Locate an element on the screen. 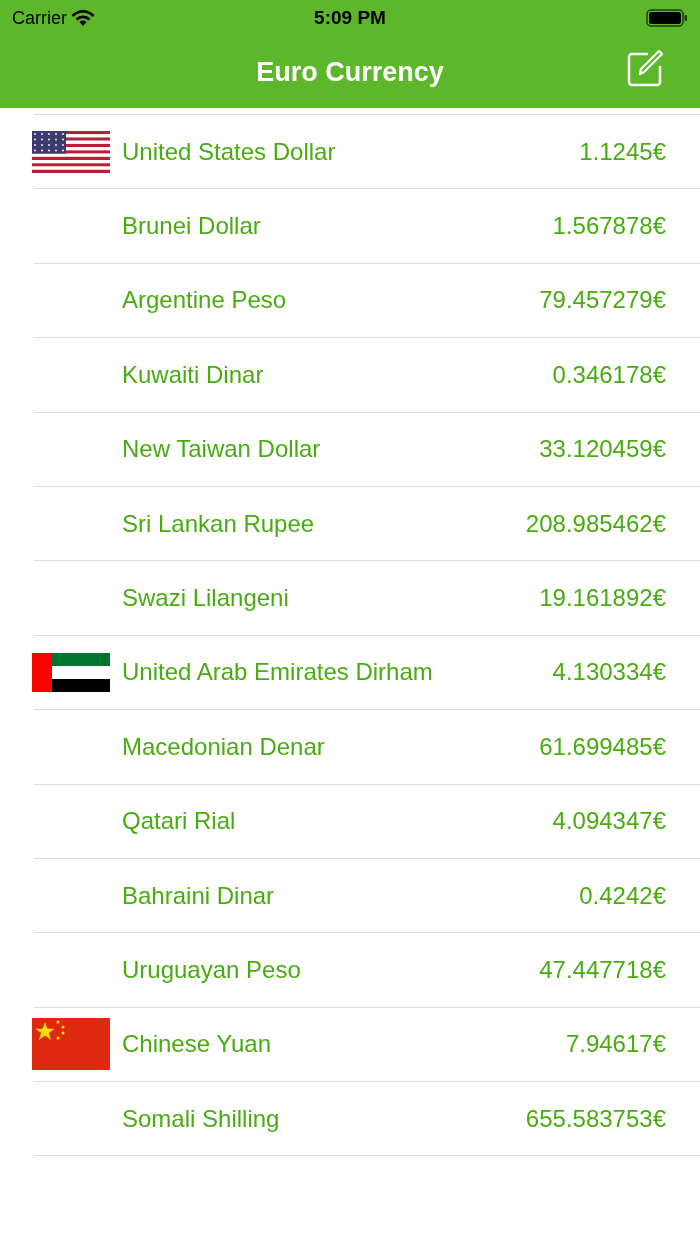  currency-row: Kuwaiti Dinar 0.346178€ is located at coordinates (367, 375).